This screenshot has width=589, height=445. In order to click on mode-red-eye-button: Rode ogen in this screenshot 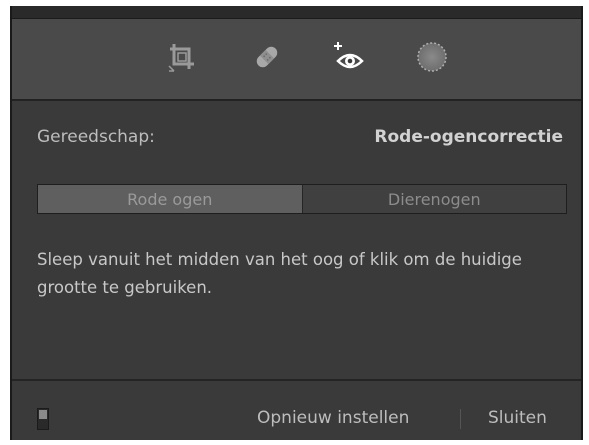, I will do `click(170, 199)`.